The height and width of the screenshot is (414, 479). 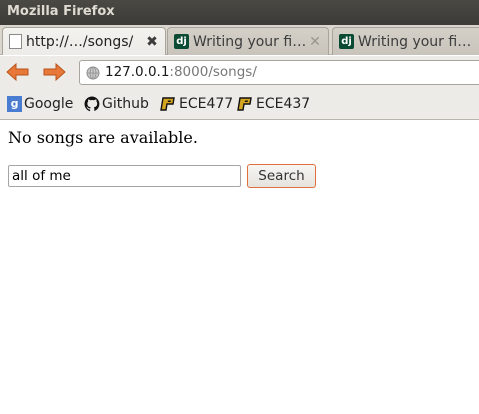 What do you see at coordinates (213, 72) in the screenshot?
I see `url-path: :8000/songs/` at bounding box center [213, 72].